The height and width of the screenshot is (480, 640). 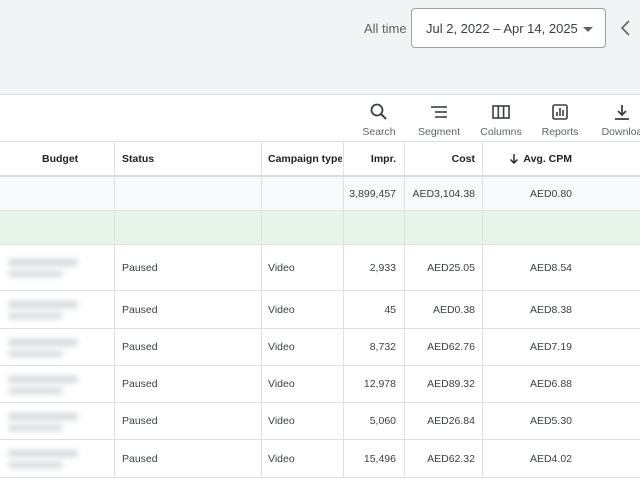 I want to click on table-row: Paused Video 5,060 AED26.84 AED5.30, so click(x=320, y=421).